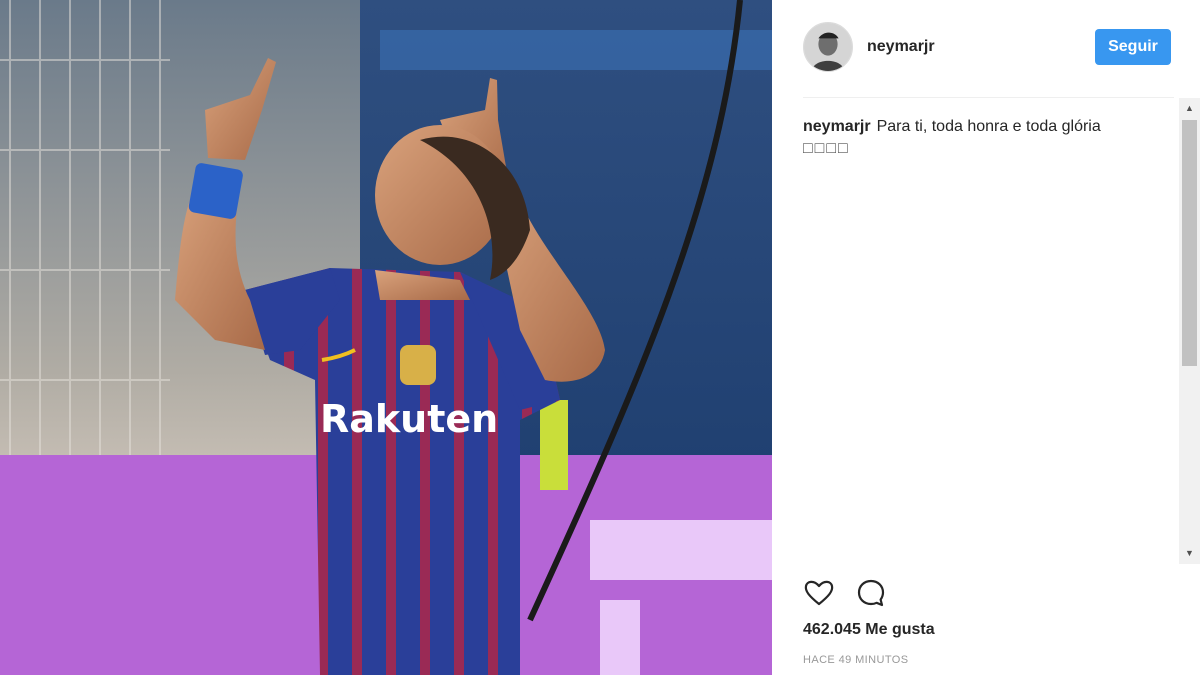 This screenshot has width=1200, height=675. Describe the element at coordinates (819, 593) in the screenshot. I see `heart-icon` at that location.